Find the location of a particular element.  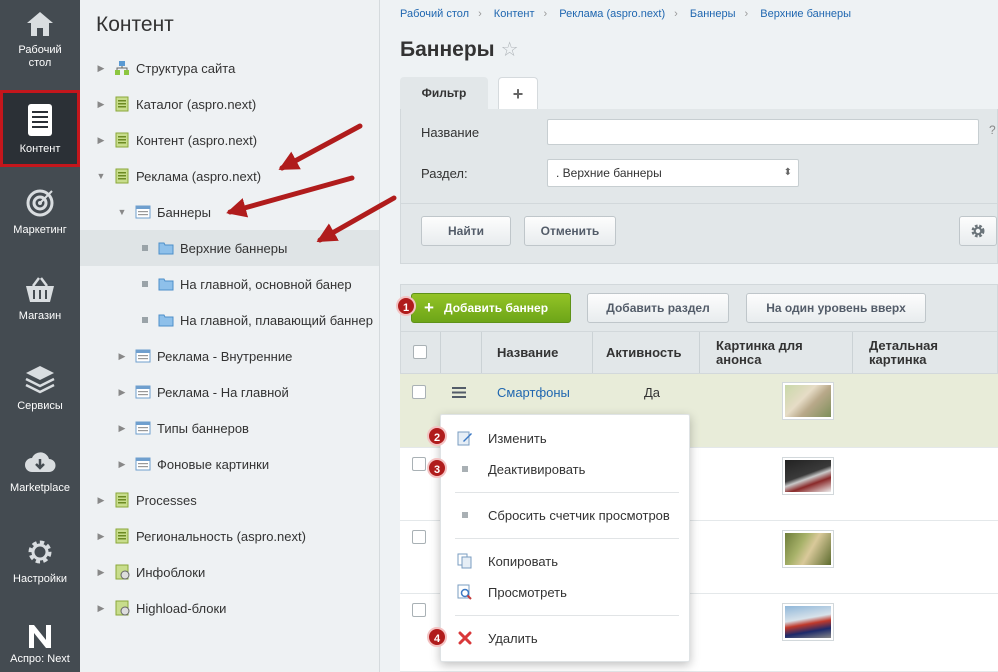

tree-item-advertising: ▼ Реклама (aspro.next) is located at coordinates (178, 176).